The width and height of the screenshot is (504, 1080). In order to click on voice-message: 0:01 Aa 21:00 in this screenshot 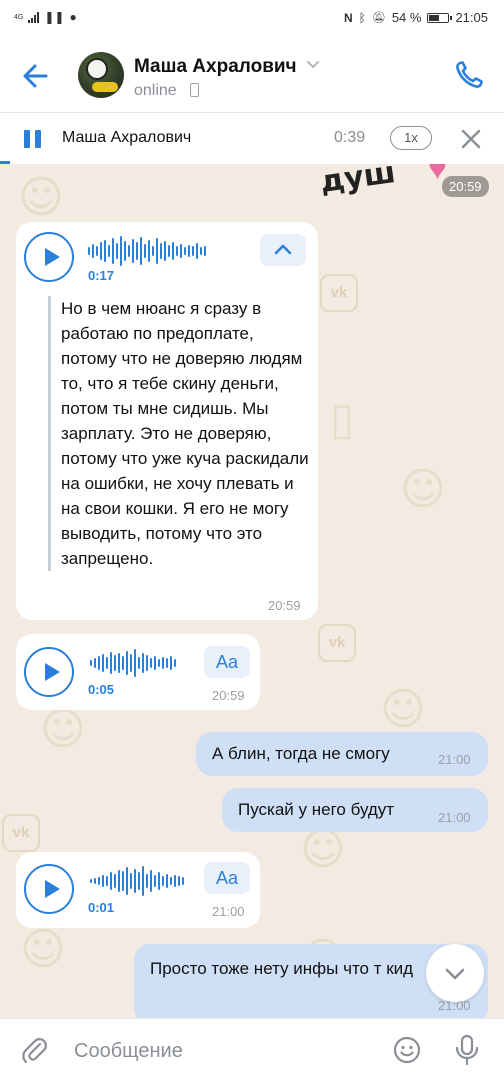, I will do `click(138, 890)`.